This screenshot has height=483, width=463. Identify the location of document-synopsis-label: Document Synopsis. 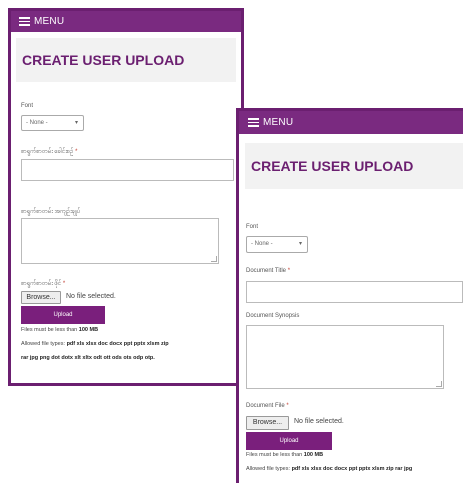
(273, 316).